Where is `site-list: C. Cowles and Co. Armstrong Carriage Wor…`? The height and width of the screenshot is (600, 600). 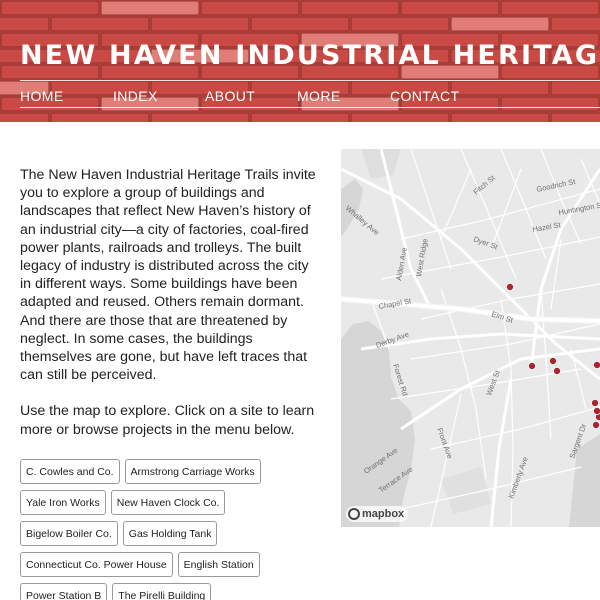
site-list: C. Cowles and Co. Armstrong Carriage Wor… is located at coordinates (180, 529).